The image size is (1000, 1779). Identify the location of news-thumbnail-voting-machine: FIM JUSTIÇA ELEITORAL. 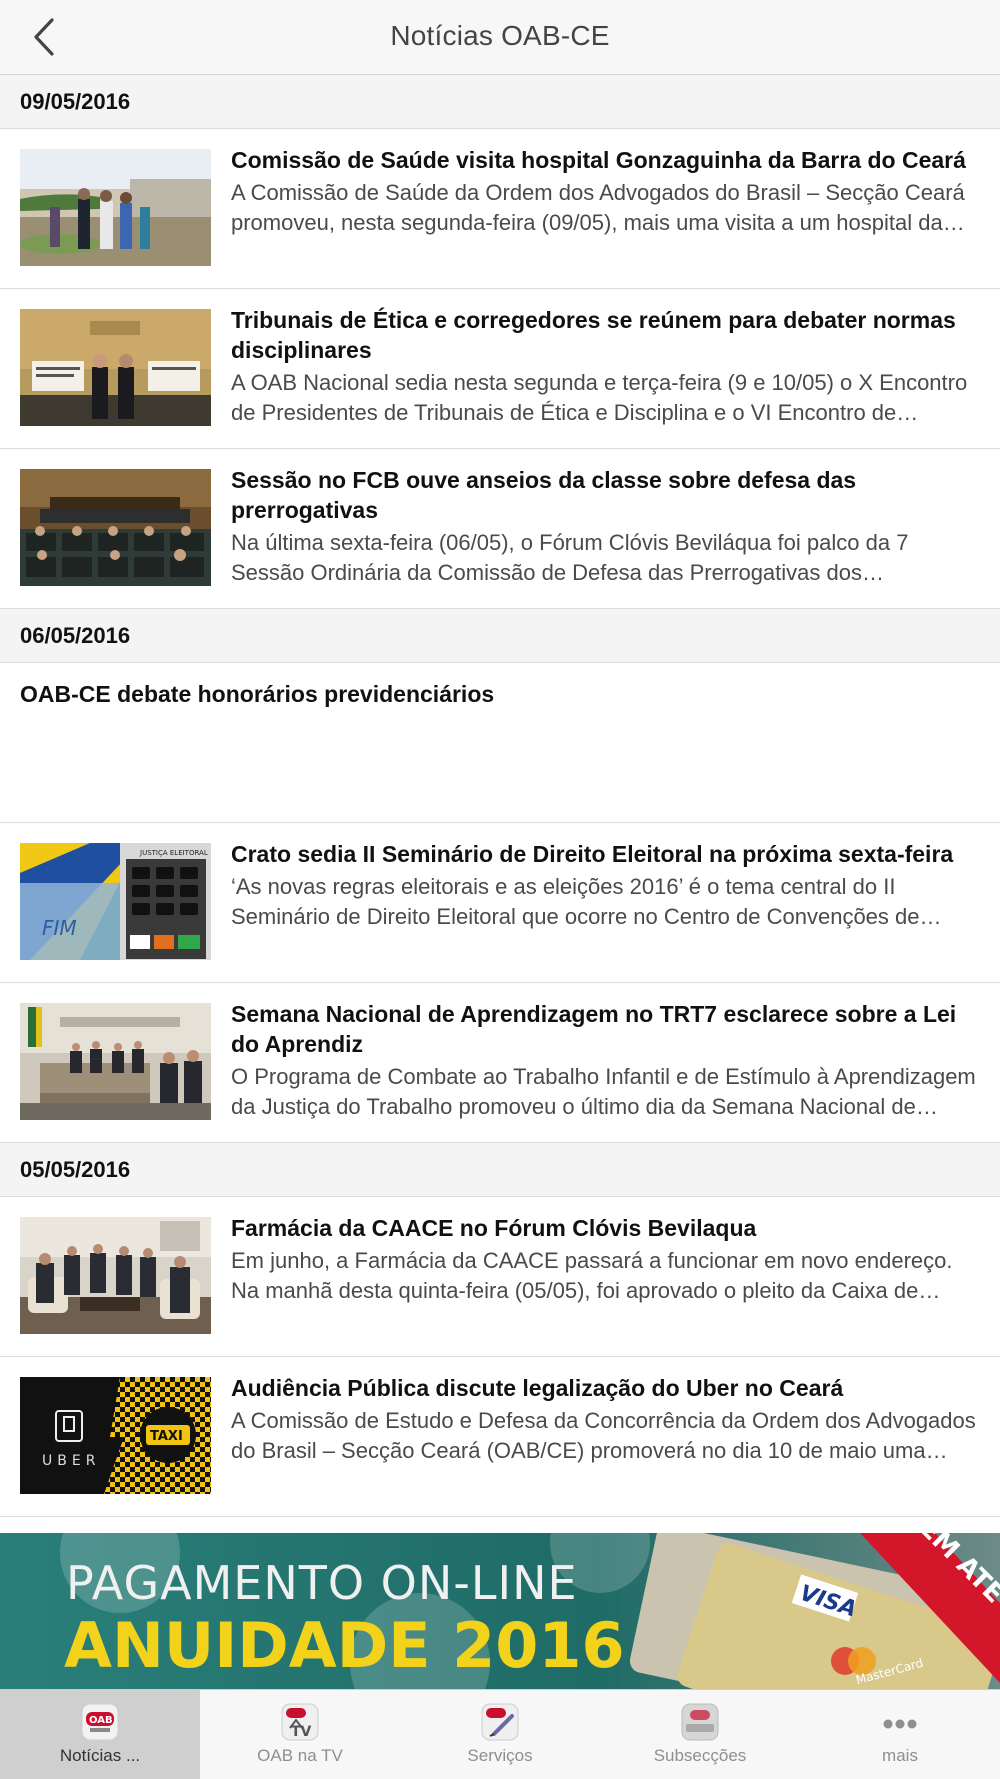
(115, 901).